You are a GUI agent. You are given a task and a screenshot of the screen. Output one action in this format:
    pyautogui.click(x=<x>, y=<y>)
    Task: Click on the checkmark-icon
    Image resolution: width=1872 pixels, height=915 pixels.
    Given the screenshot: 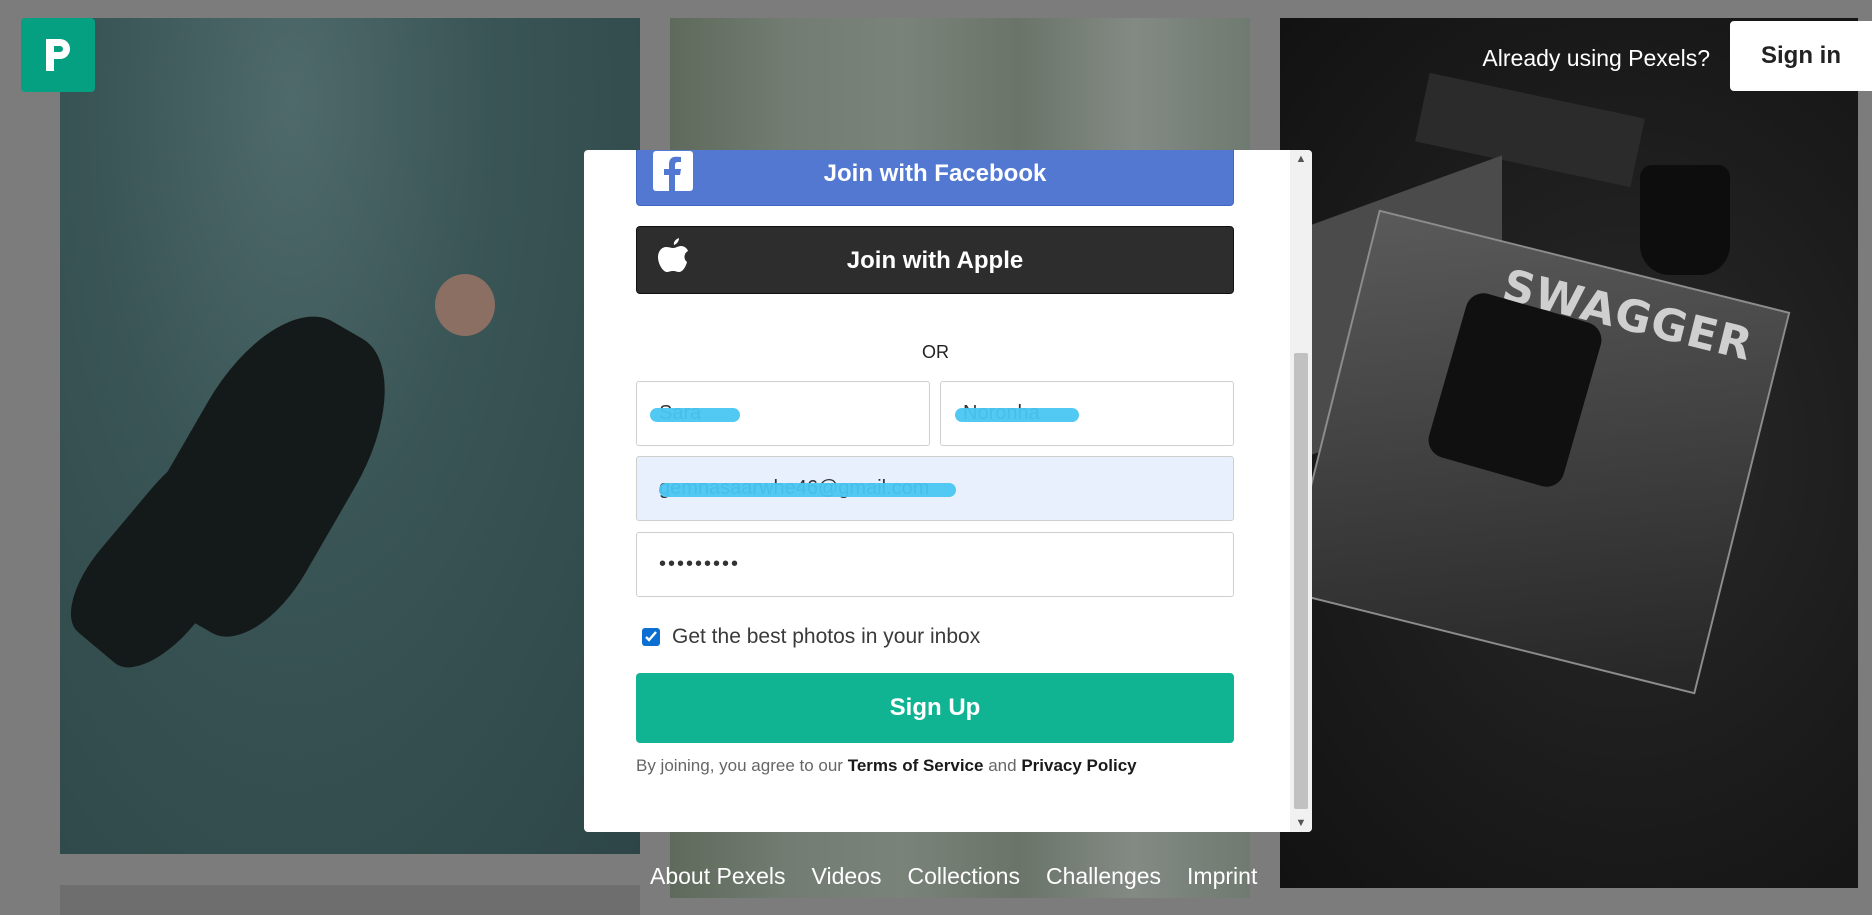 What is the action you would take?
    pyautogui.click(x=651, y=636)
    